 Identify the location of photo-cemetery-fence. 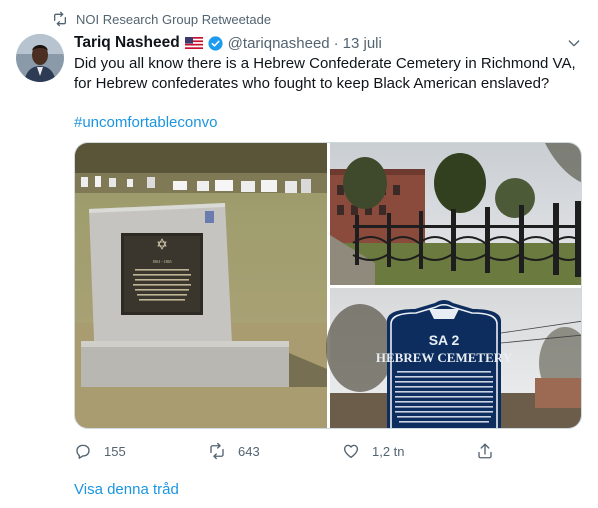
(456, 214).